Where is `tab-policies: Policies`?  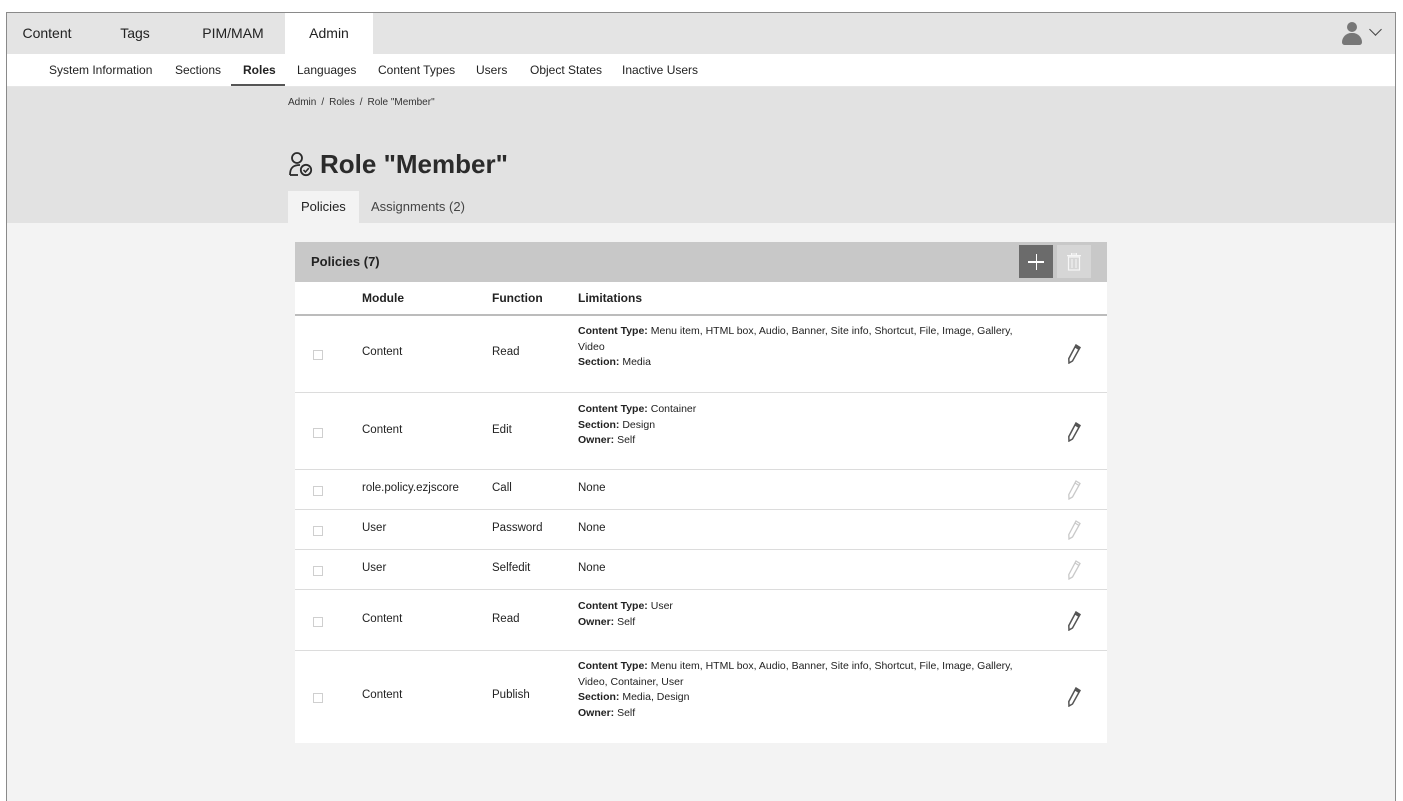
tab-policies: Policies is located at coordinates (323, 207).